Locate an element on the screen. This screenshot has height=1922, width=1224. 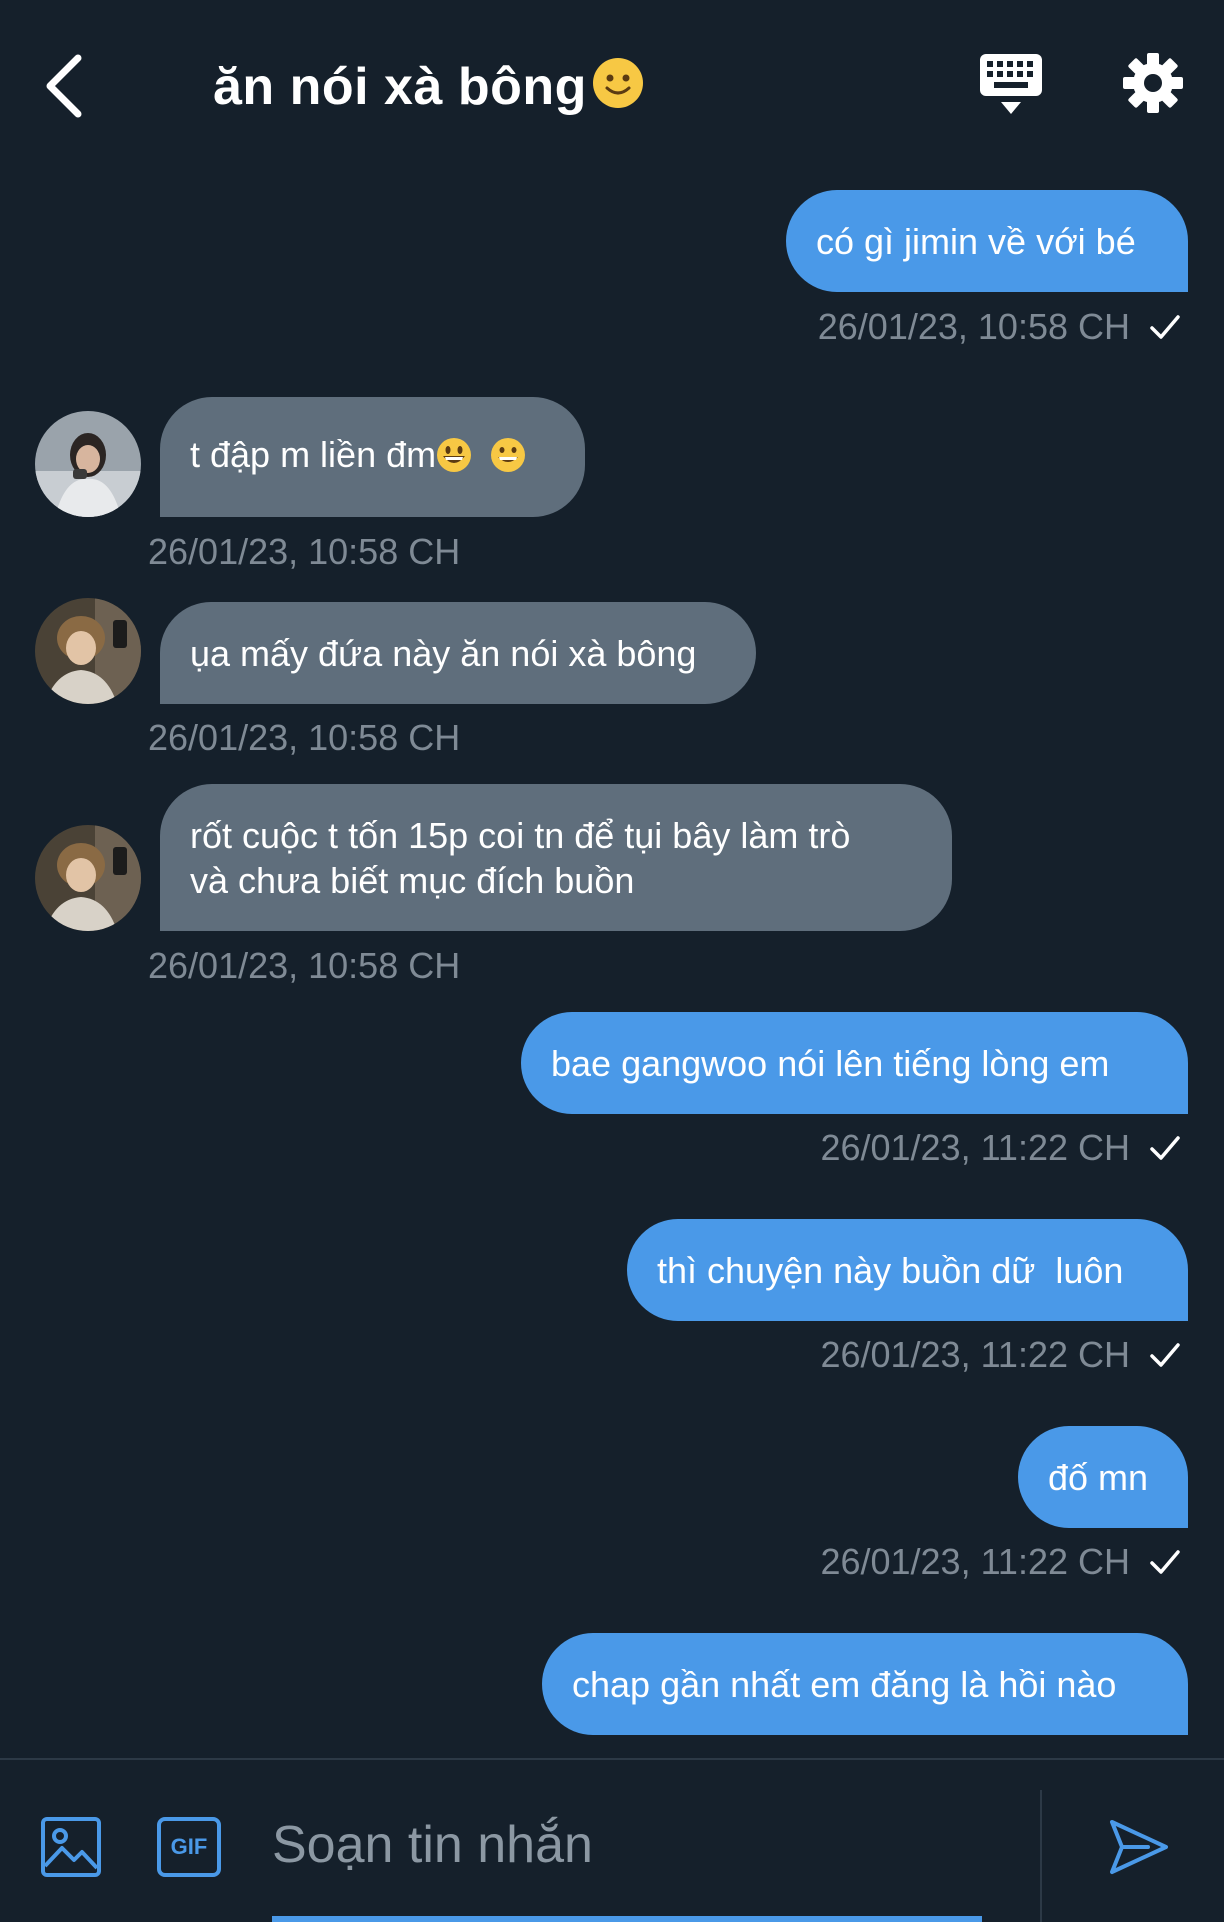
settings-button is located at coordinates (1153, 83).